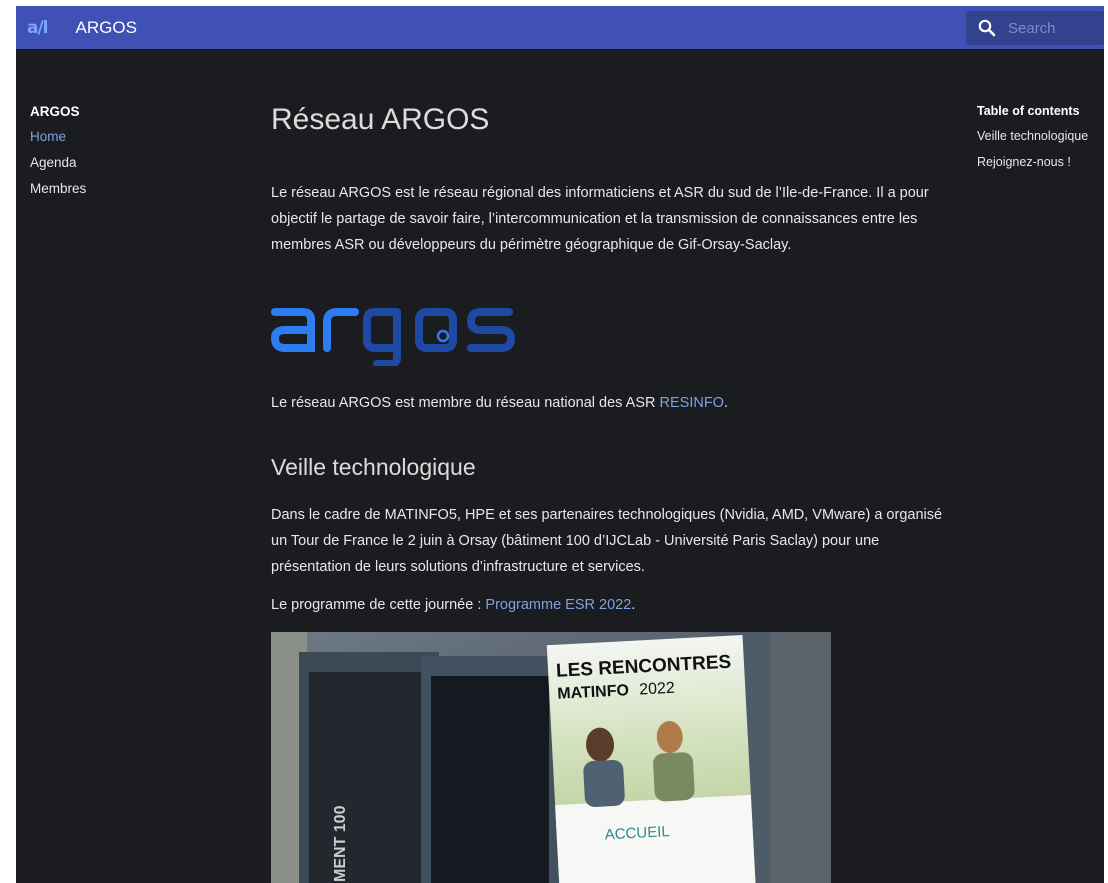 Image resolution: width=1108 pixels, height=883 pixels. What do you see at coordinates (55, 111) in the screenshot?
I see `sidebar-title: ARGOS` at bounding box center [55, 111].